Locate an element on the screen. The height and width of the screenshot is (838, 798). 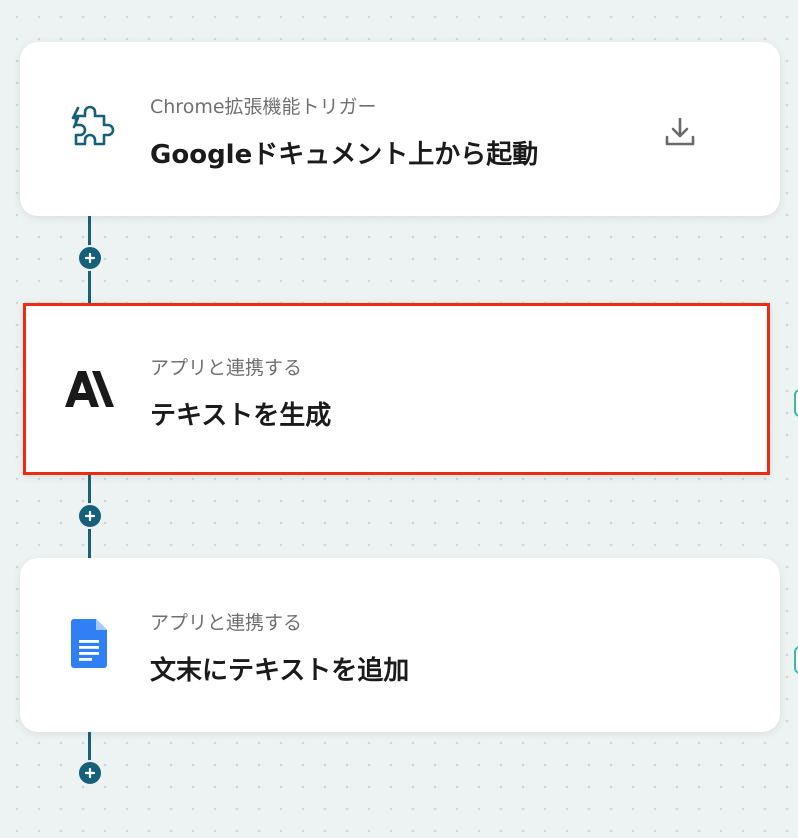
step-title: Googleドキュメント上から起動 is located at coordinates (344, 155).